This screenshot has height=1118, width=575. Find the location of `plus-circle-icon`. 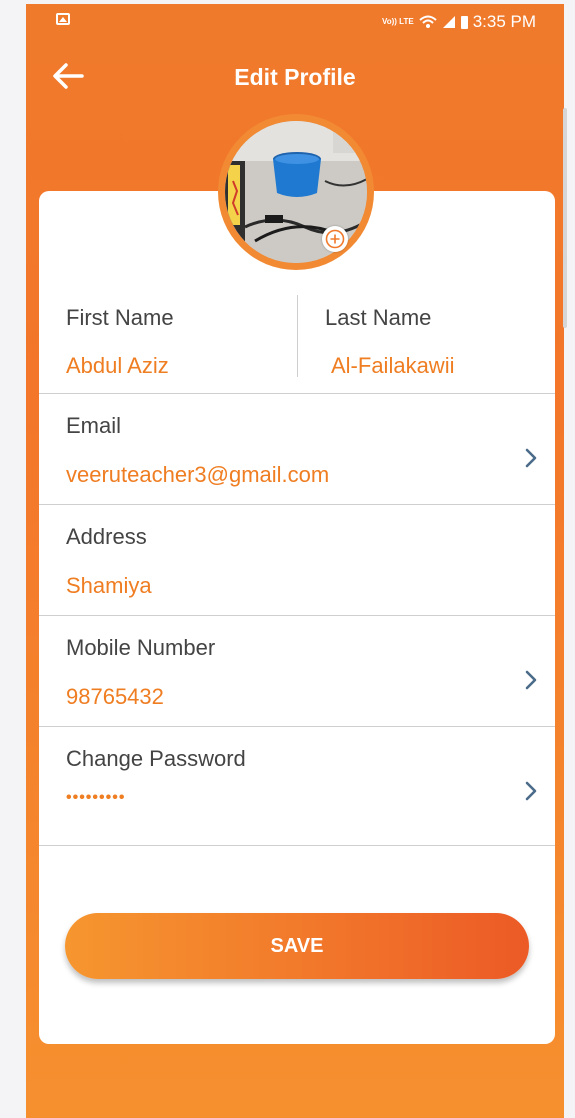

plus-circle-icon is located at coordinates (335, 239).